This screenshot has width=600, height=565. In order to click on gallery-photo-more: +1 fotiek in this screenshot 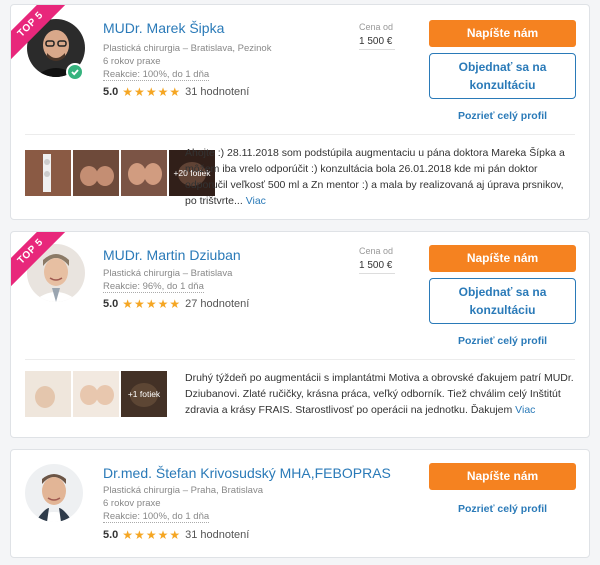, I will do `click(144, 394)`.